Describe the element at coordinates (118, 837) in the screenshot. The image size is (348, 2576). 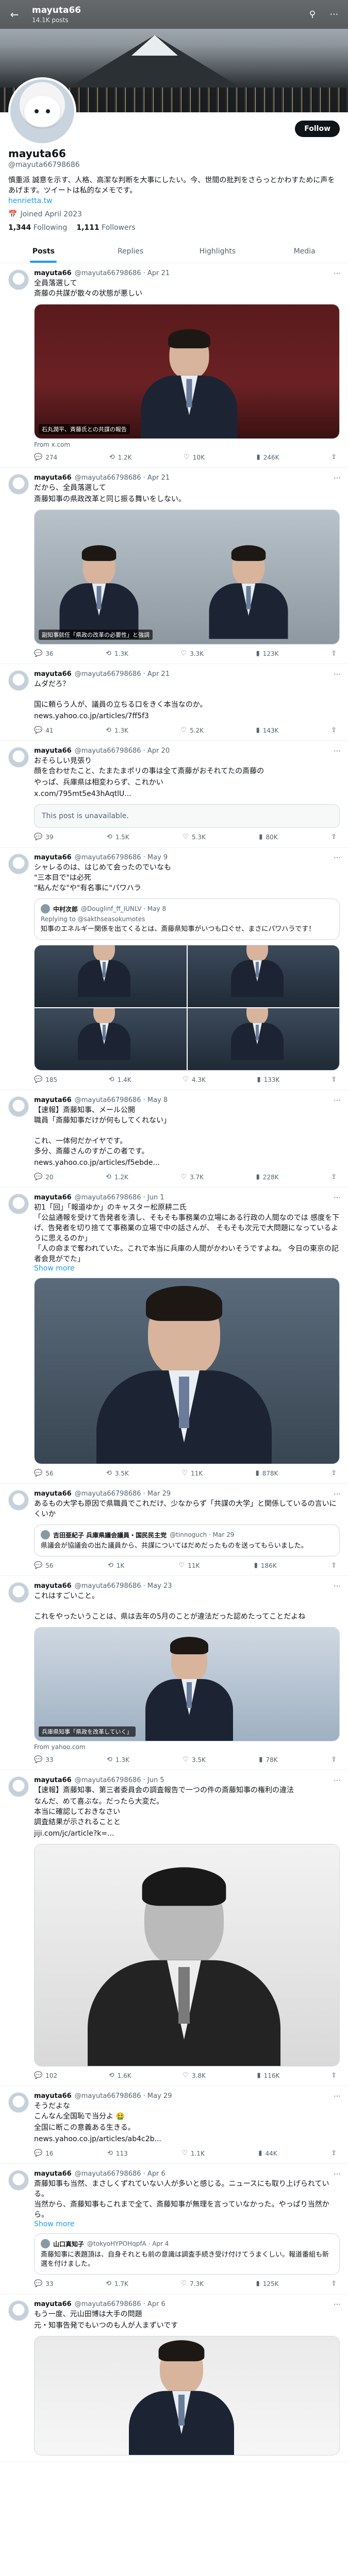
I see `retweet-button: ⟲ 1.5K` at that location.